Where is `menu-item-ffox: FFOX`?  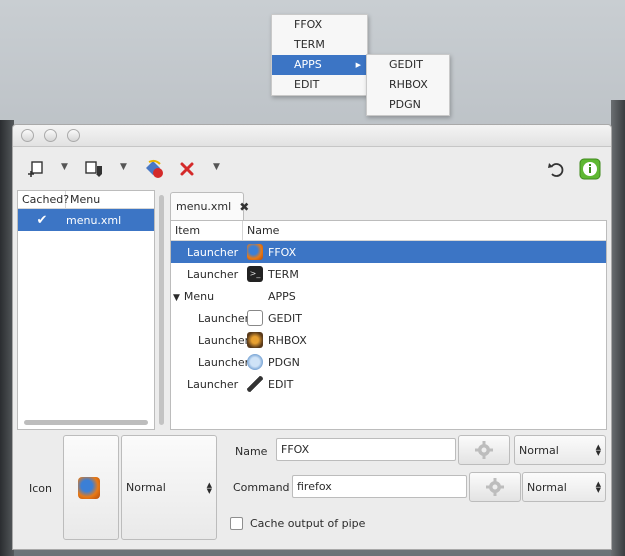 menu-item-ffox: FFOX is located at coordinates (319, 25).